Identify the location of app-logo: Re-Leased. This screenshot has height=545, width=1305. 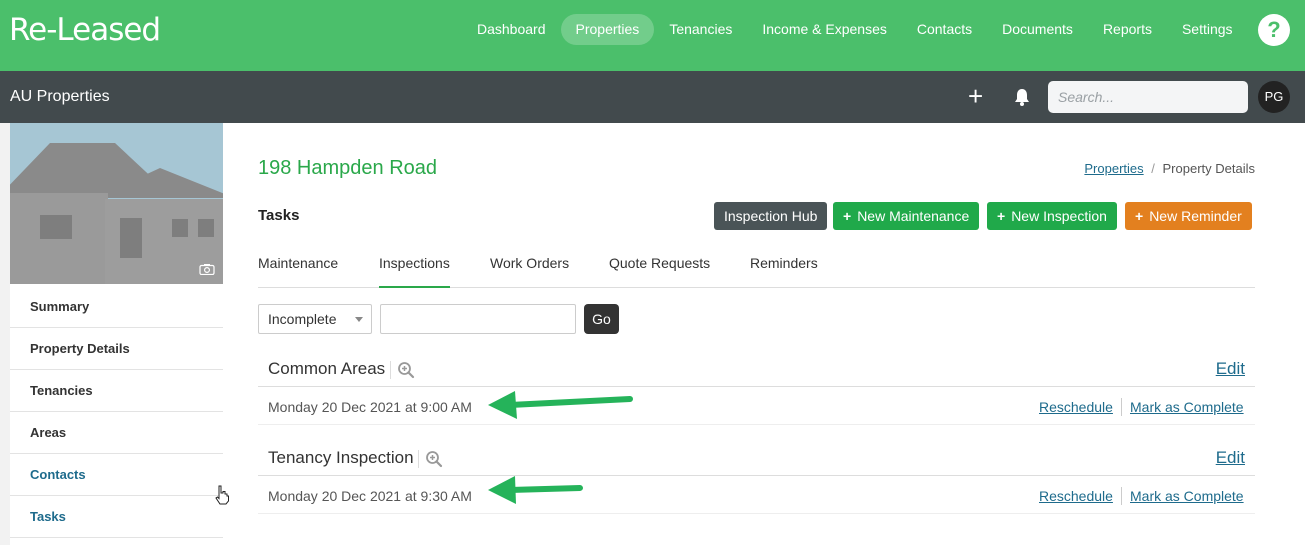
(85, 30).